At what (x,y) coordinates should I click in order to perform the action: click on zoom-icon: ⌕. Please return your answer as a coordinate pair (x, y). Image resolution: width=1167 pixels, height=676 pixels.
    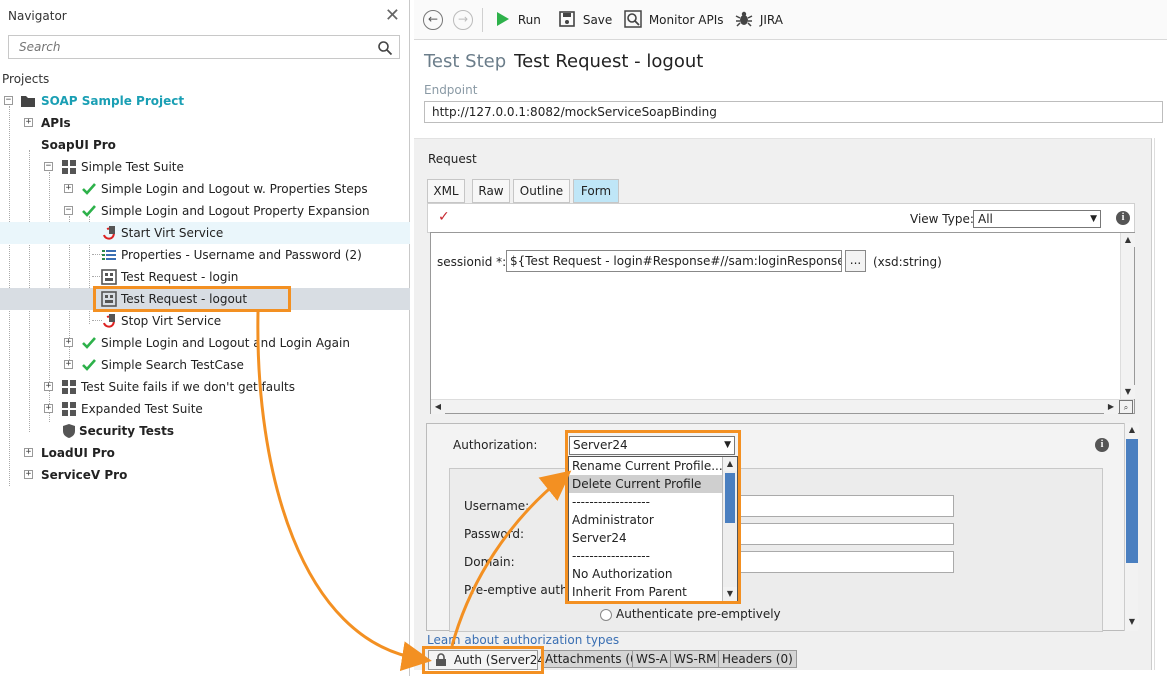
    Looking at the image, I should click on (1126, 407).